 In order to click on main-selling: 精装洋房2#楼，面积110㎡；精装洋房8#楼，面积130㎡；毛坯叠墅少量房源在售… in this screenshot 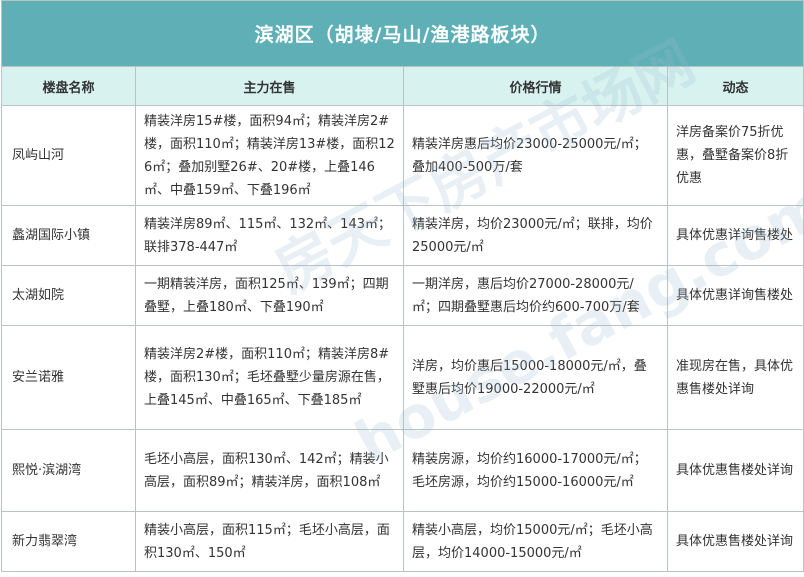, I will do `click(269, 377)`.